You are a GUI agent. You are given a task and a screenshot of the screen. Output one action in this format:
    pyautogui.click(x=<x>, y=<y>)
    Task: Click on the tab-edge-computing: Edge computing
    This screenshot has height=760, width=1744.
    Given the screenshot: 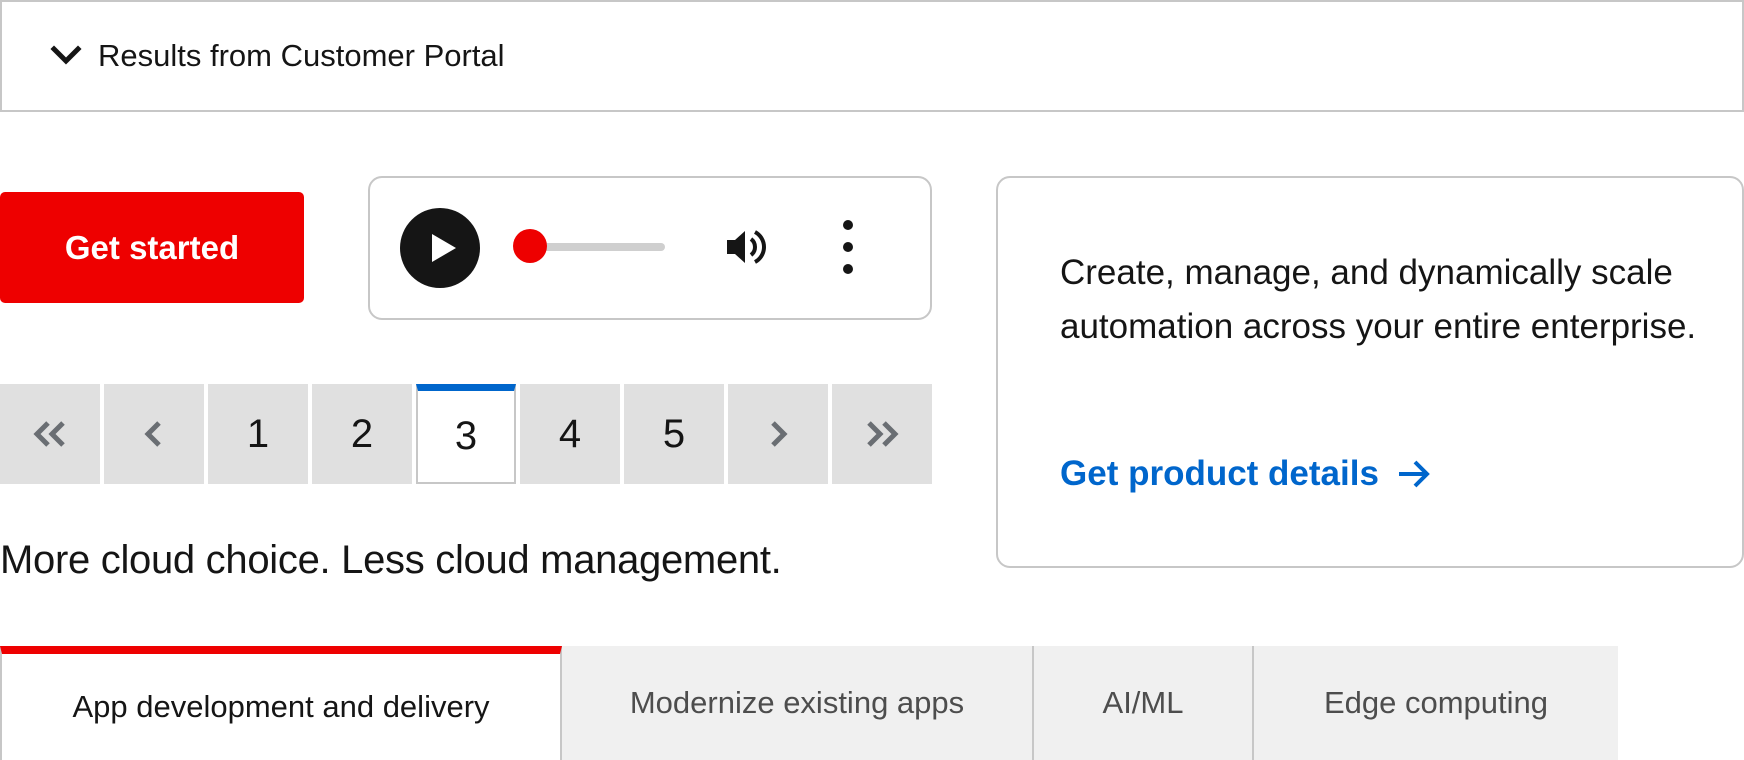 What is the action you would take?
    pyautogui.click(x=1436, y=703)
    